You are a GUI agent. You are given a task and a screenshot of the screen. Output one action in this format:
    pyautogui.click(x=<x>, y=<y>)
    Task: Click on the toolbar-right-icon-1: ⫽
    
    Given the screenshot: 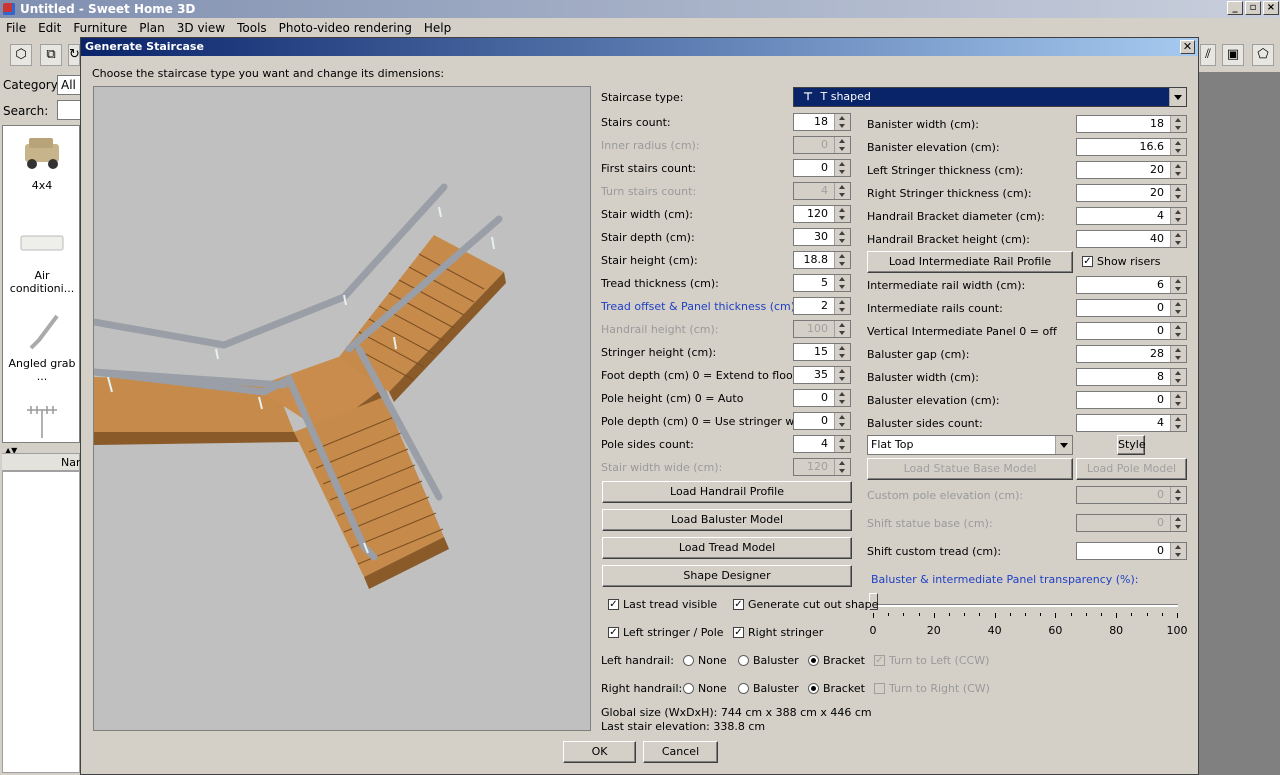 What is the action you would take?
    pyautogui.click(x=1208, y=55)
    